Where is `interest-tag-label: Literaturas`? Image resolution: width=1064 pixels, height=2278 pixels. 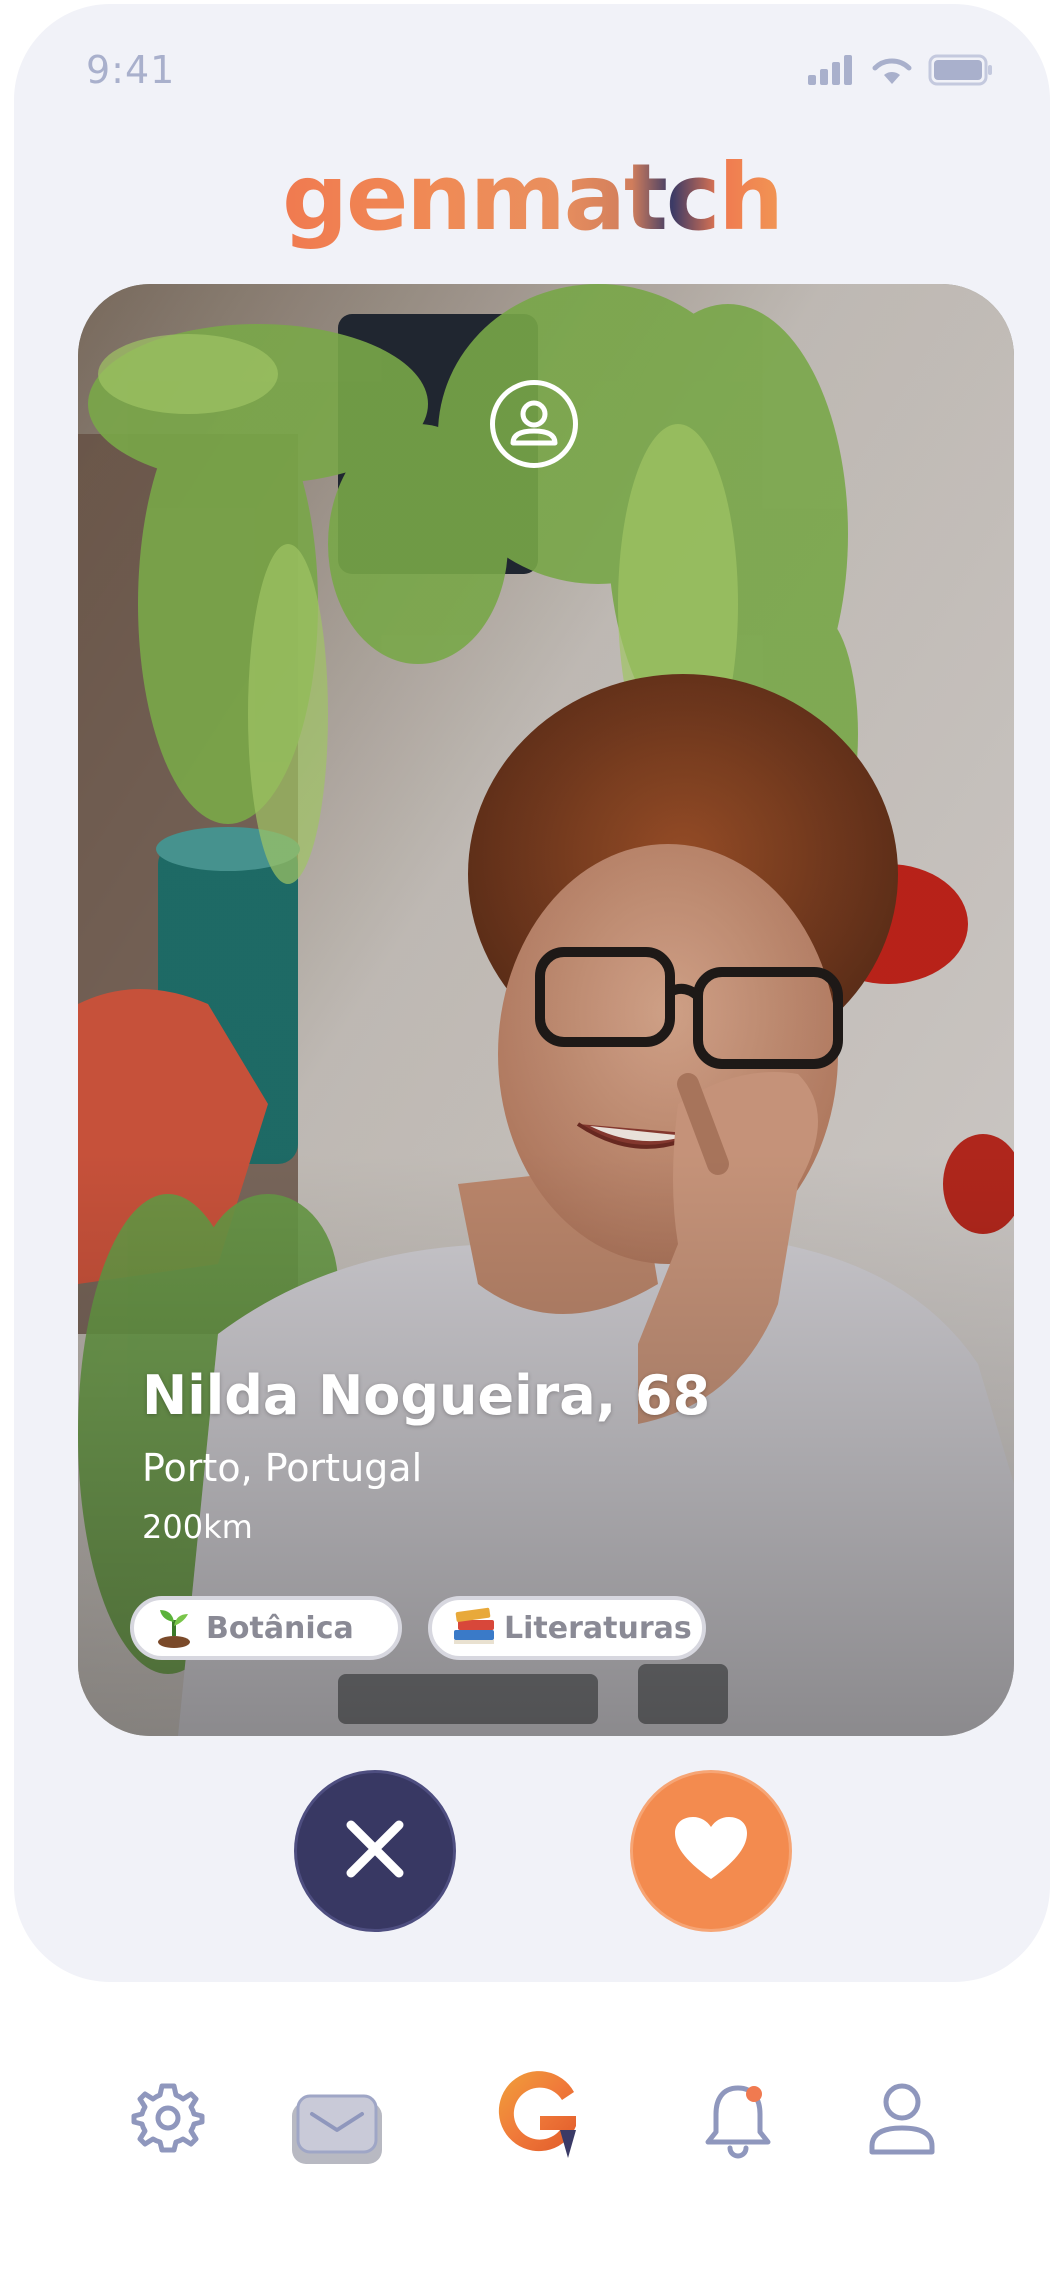
interest-tag-label: Literaturas is located at coordinates (598, 1628).